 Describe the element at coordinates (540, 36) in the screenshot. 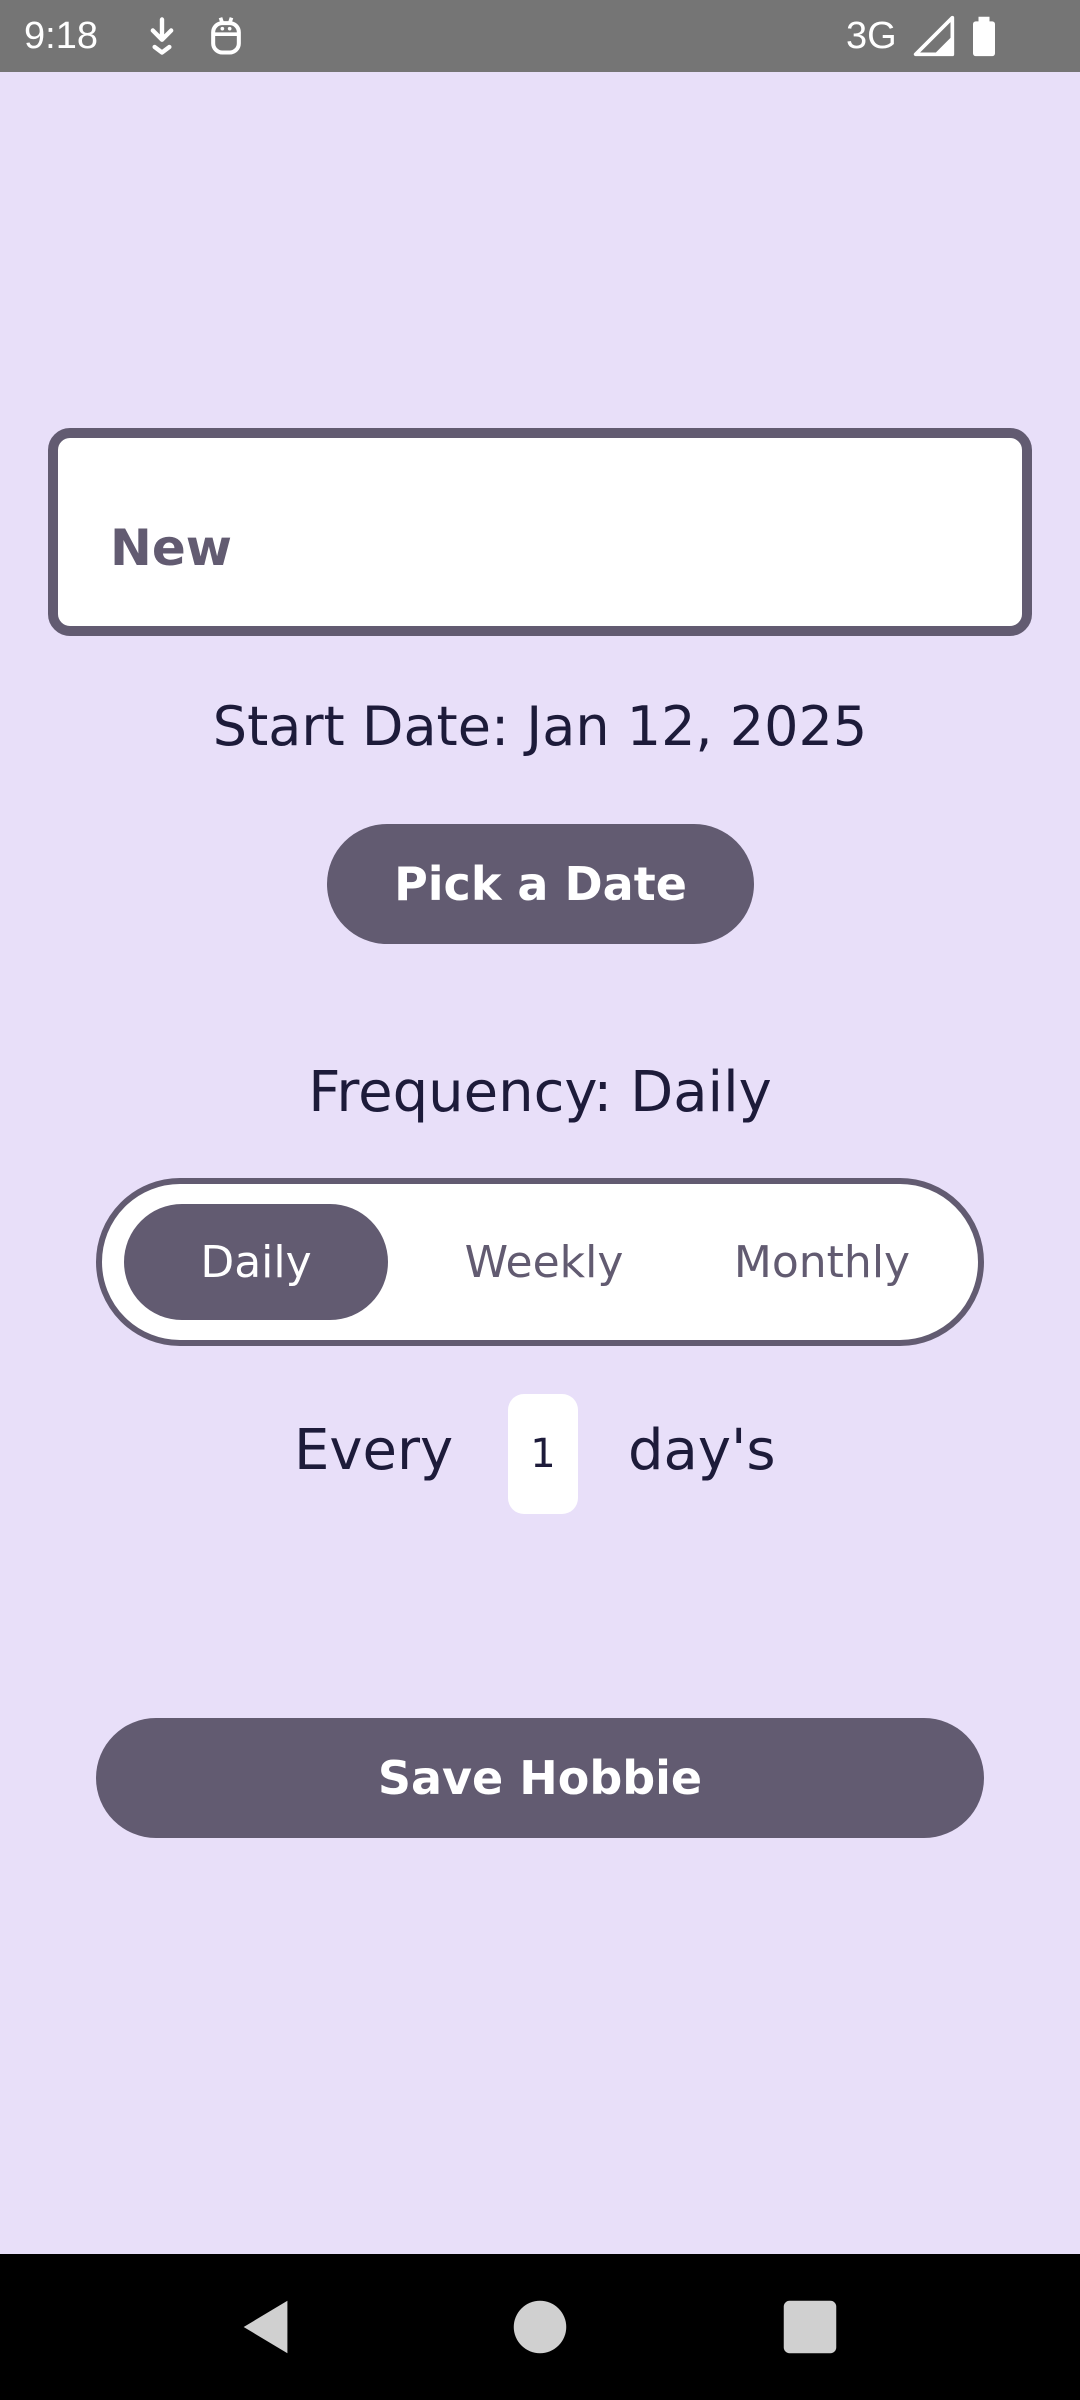

I see `status-bar: 9:18 3G` at that location.